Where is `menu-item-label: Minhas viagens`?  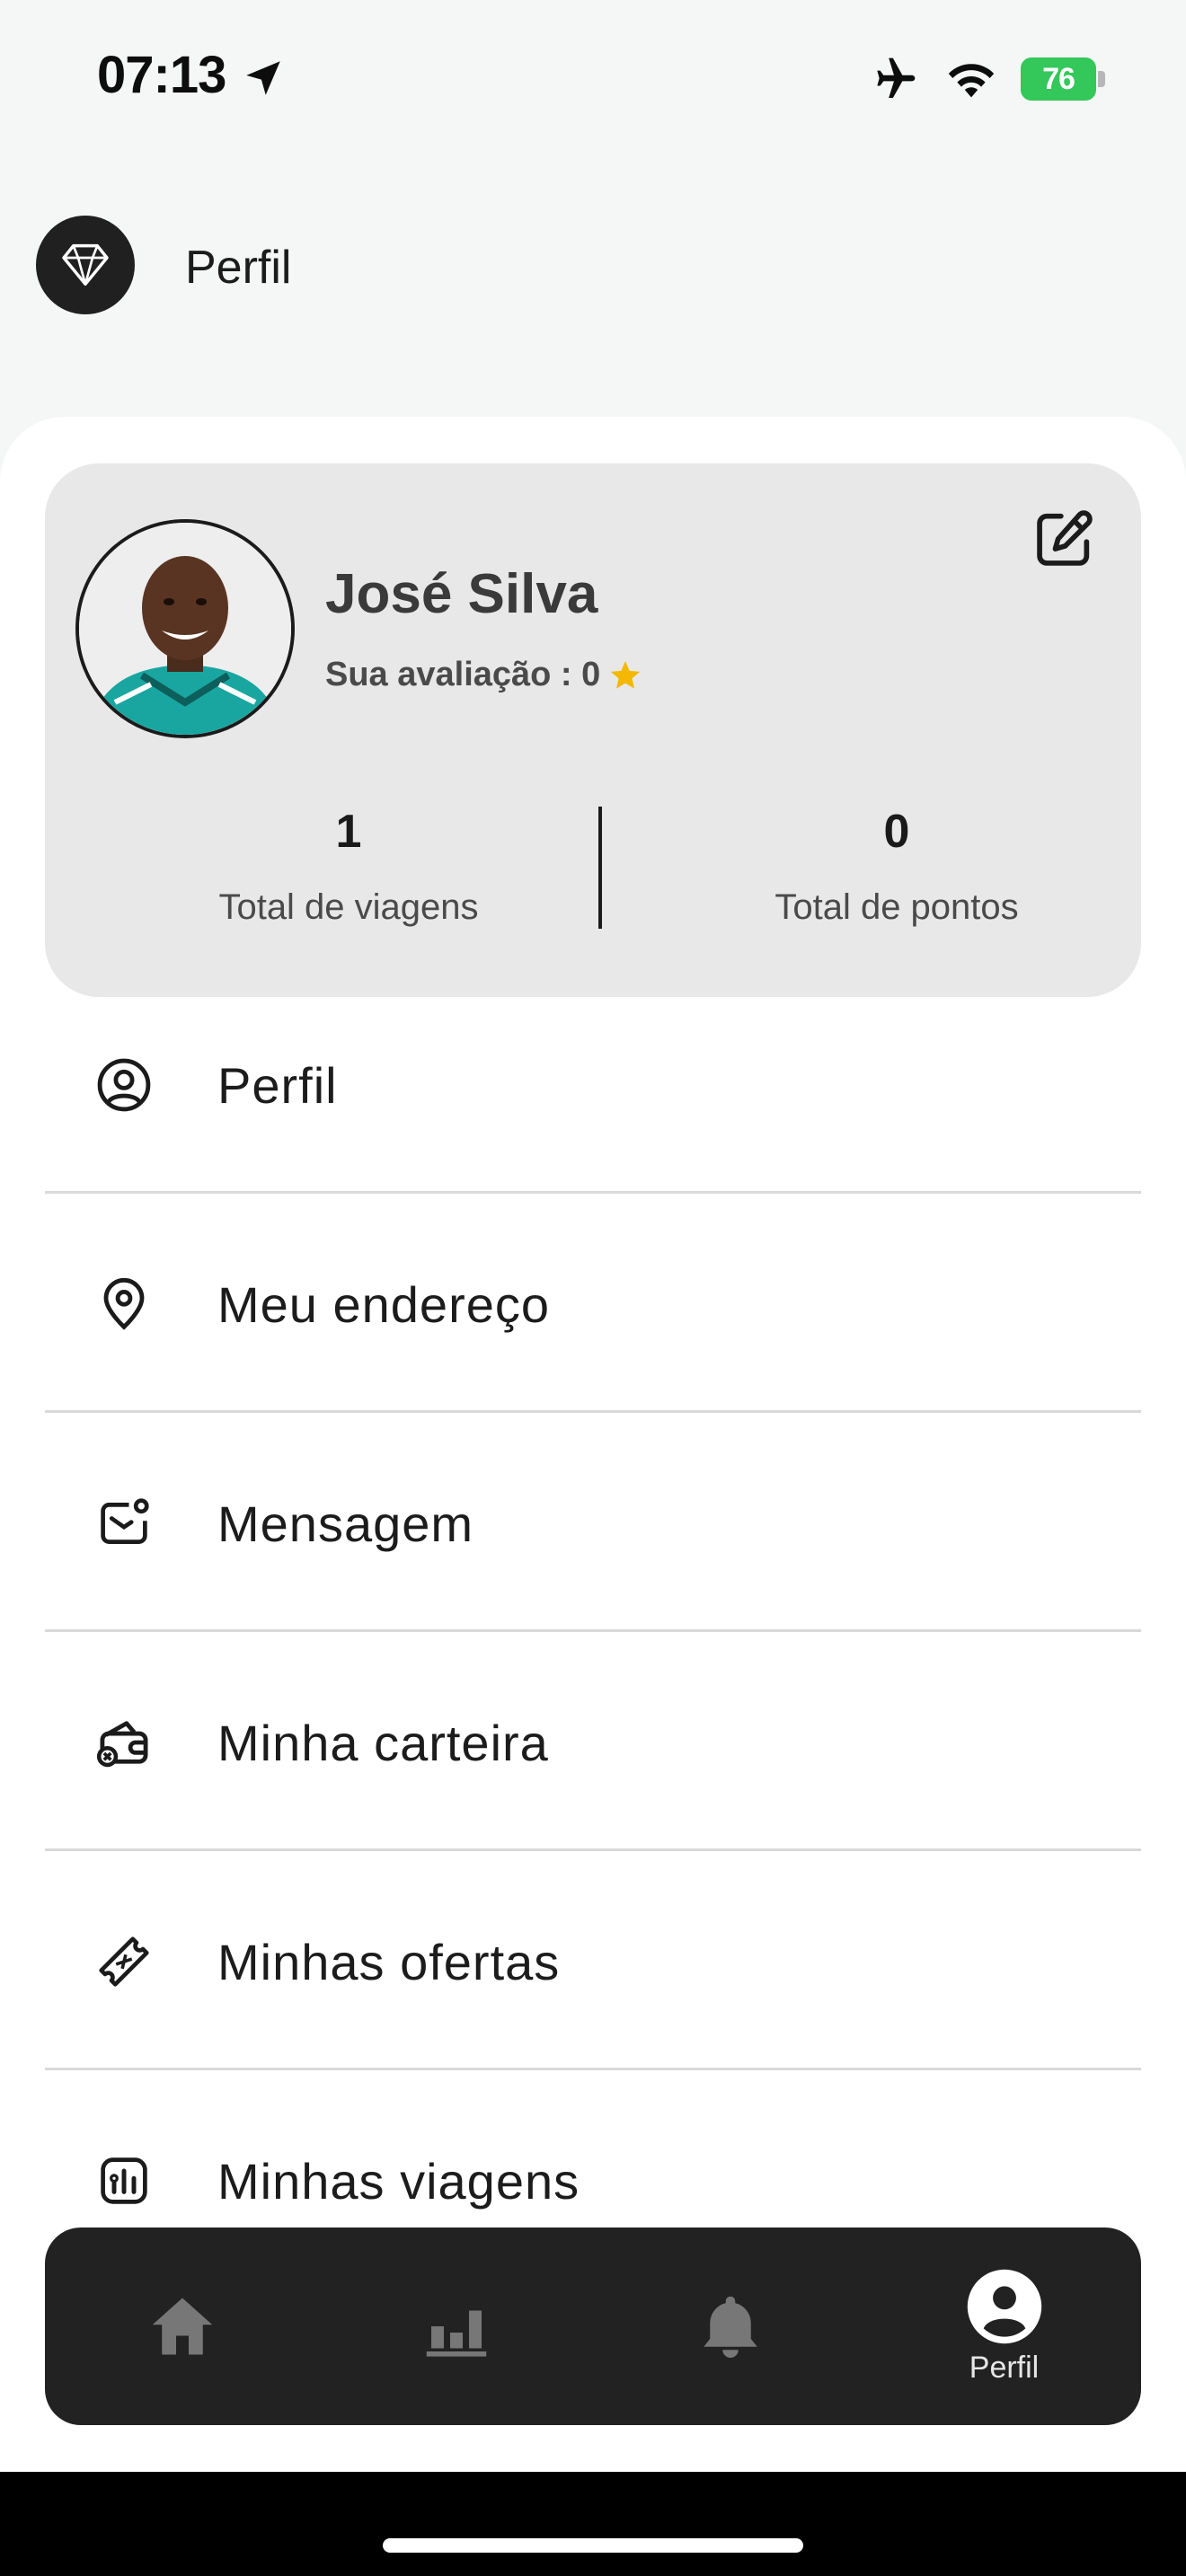
menu-item-label: Minhas viagens is located at coordinates (398, 2181).